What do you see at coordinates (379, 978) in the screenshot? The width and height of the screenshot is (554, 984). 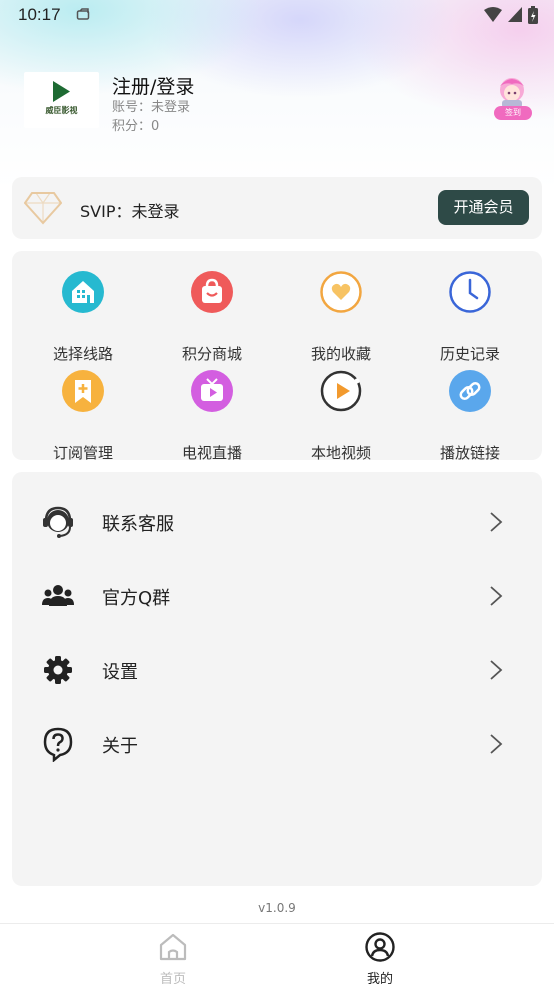 I see `tab-mine-label: 我的` at bounding box center [379, 978].